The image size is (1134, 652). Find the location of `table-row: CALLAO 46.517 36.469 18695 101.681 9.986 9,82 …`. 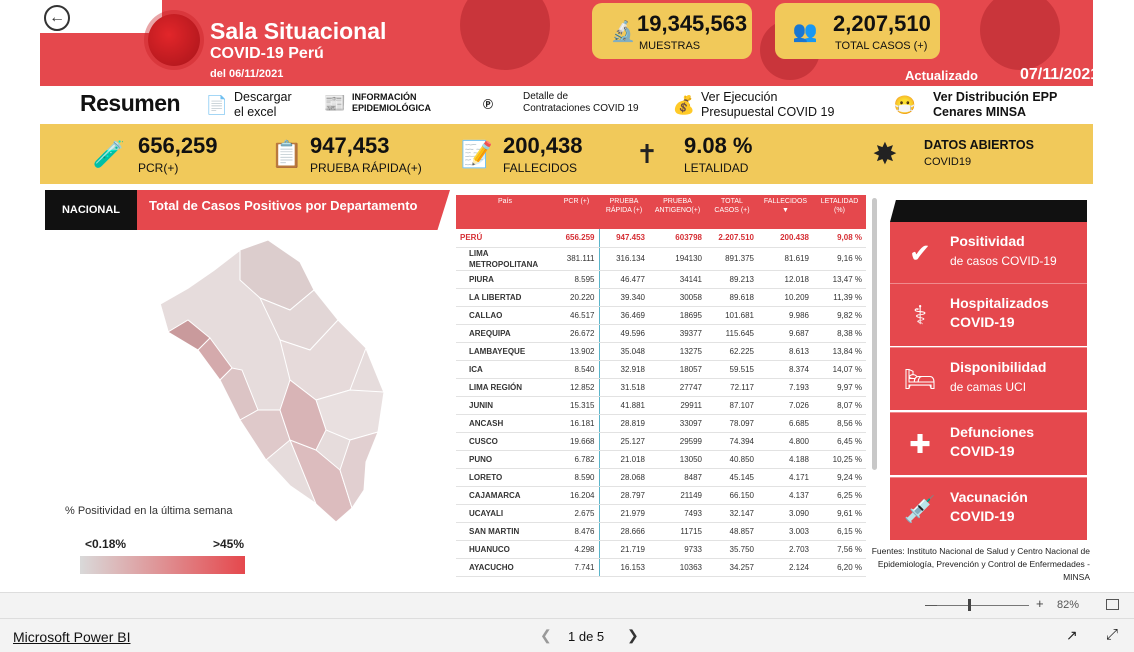

table-row: CALLAO 46.517 36.469 18695 101.681 9.986 9,82 … is located at coordinates (661, 315).